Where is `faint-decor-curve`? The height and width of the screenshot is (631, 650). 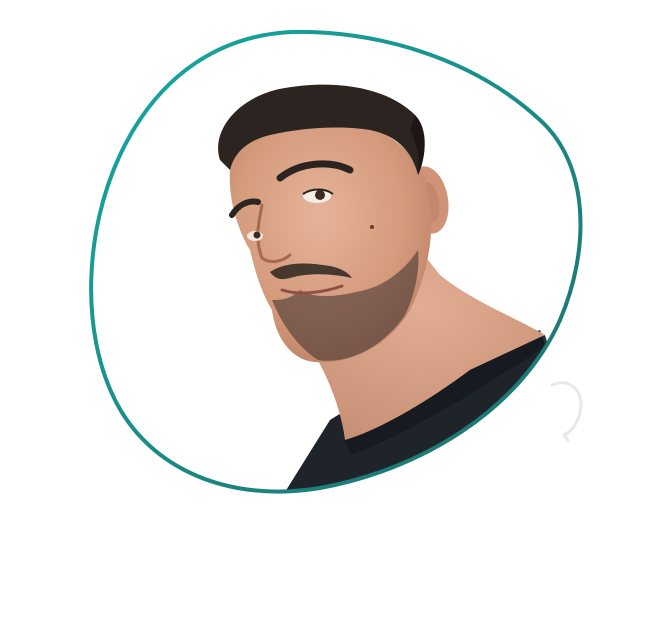
faint-decor-curve is located at coordinates (566, 411).